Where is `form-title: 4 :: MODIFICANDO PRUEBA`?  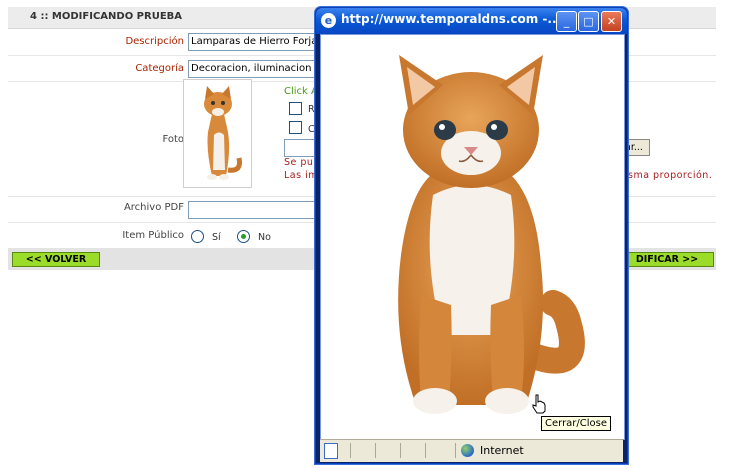
form-title: 4 :: MODIFICANDO PRUEBA is located at coordinates (106, 16).